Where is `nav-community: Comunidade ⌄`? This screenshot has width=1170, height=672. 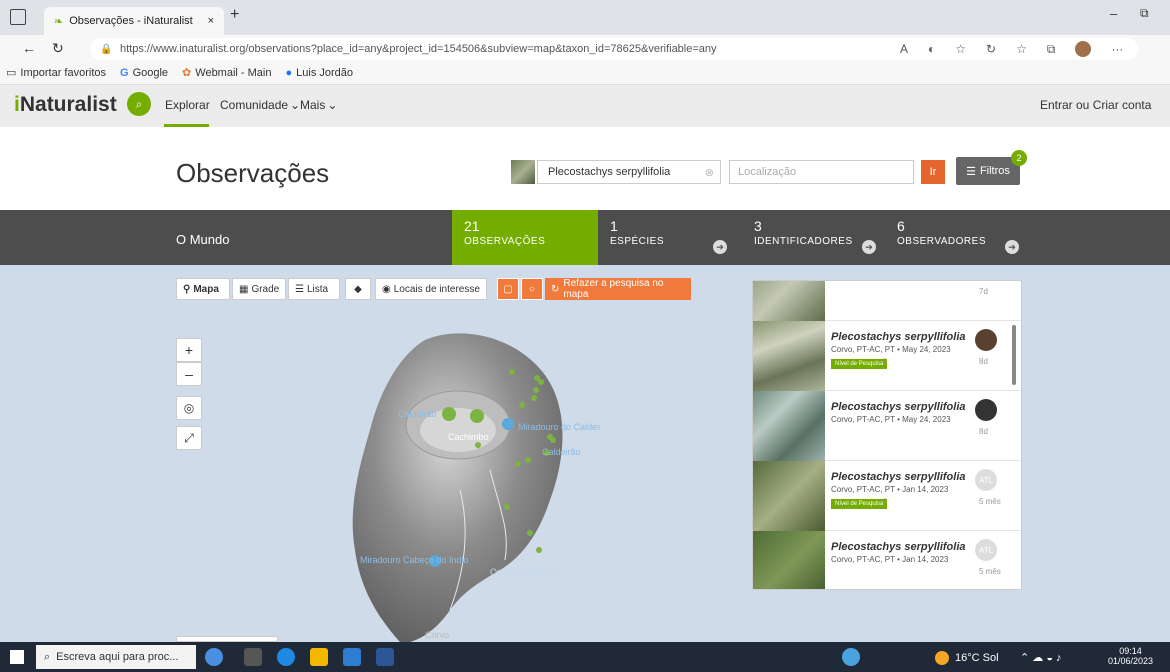 nav-community: Comunidade ⌄ is located at coordinates (260, 105).